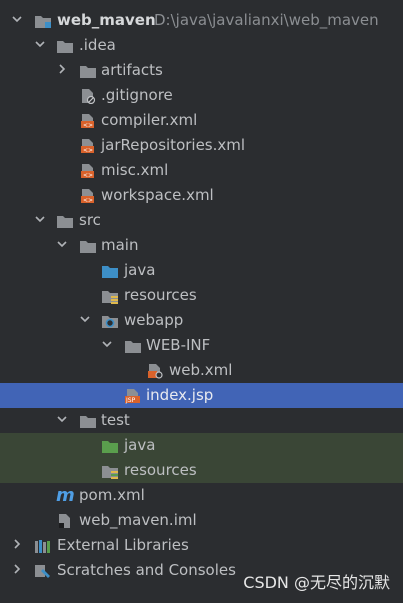 This screenshot has width=403, height=603. What do you see at coordinates (178, 345) in the screenshot?
I see `folder-label: WEB-INF` at bounding box center [178, 345].